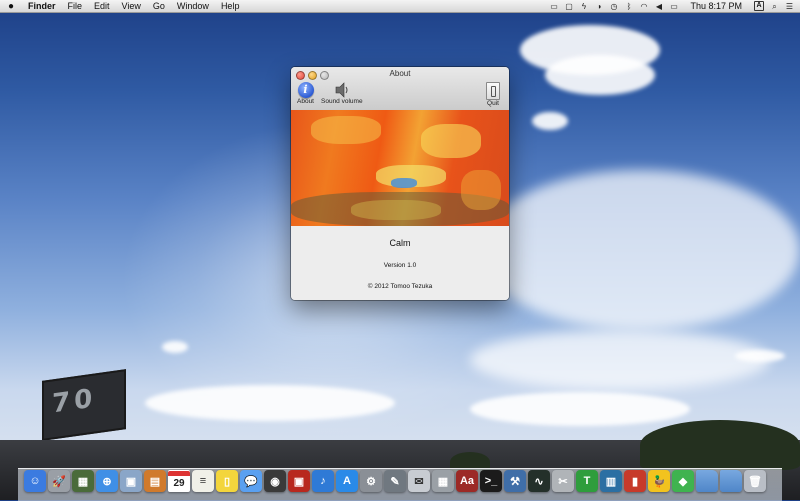 The image size is (800, 501). Describe the element at coordinates (587, 481) in the screenshot. I see `textwrangler-icon: T` at that location.